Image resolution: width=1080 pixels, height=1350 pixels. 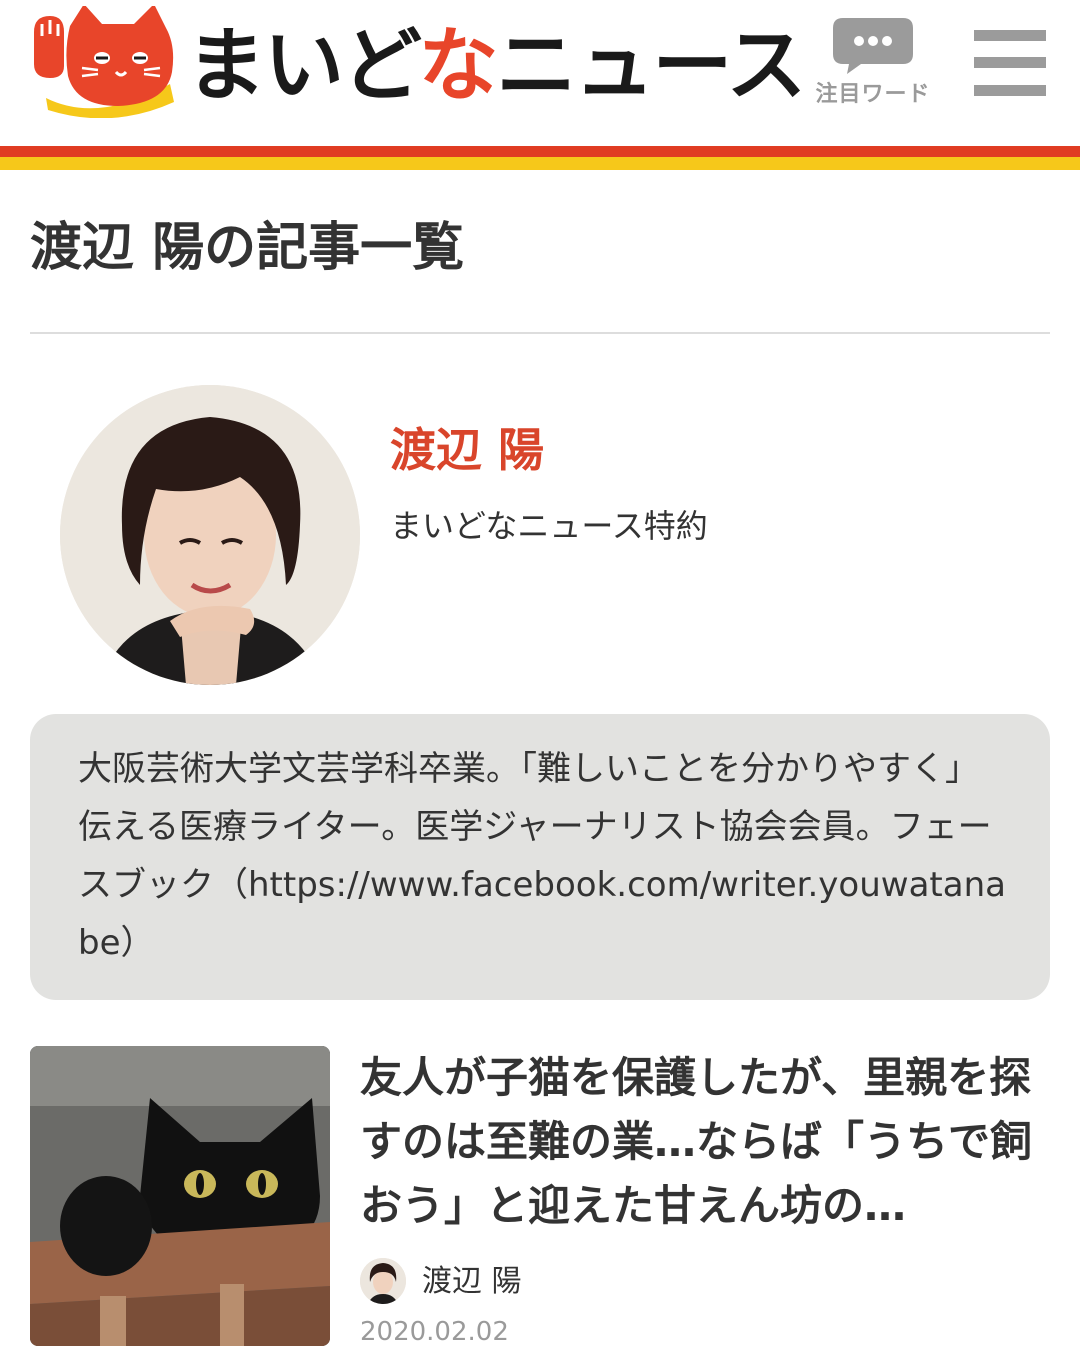 I want to click on trending-keywords-label: 注目ワード, so click(x=873, y=94).